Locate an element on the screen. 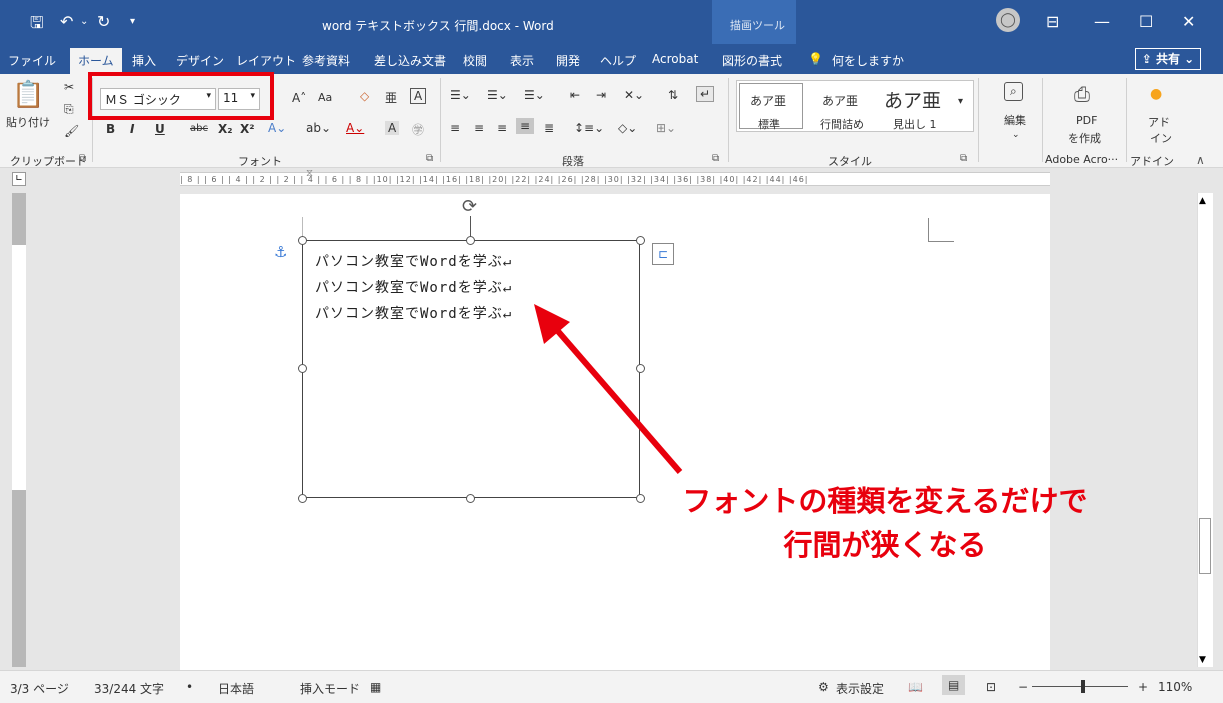 This screenshot has height=703, width=1223. tab-mailings: 差し込み文書 is located at coordinates (410, 60).